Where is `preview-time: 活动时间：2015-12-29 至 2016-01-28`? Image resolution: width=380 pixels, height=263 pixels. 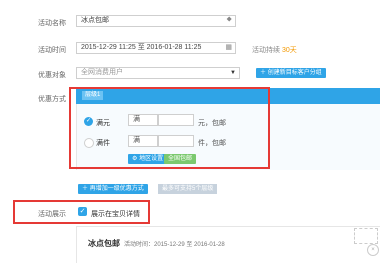 preview-time: 活动时间：2015-12-29 至 2016-01-28 is located at coordinates (174, 243).